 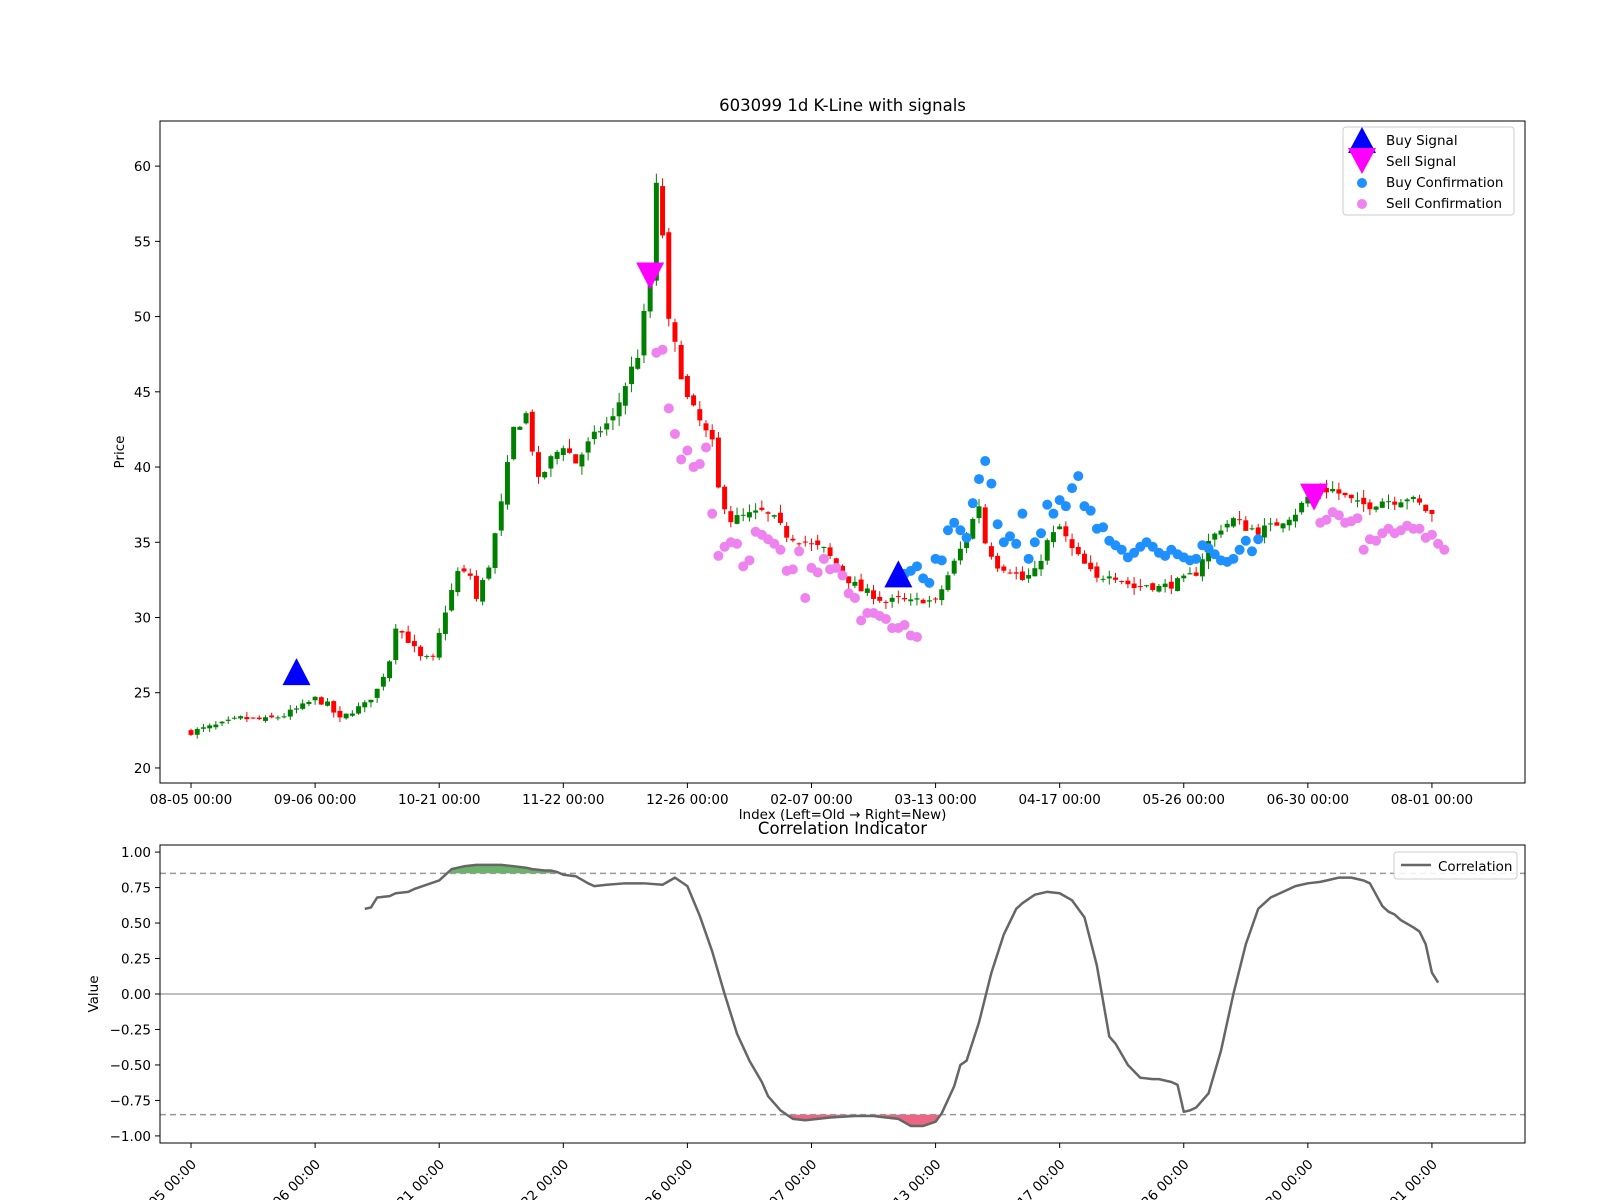 I want to click on correlation-xtick-label: 05-26 00:00, so click(x=1158, y=1178).